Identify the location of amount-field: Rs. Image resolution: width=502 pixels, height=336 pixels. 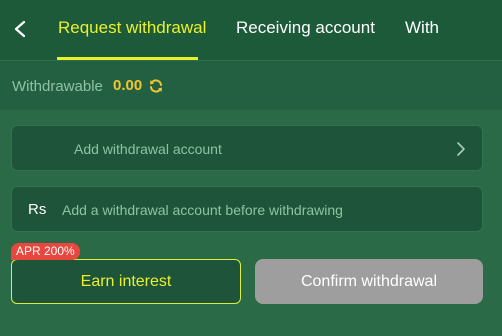
(247, 209).